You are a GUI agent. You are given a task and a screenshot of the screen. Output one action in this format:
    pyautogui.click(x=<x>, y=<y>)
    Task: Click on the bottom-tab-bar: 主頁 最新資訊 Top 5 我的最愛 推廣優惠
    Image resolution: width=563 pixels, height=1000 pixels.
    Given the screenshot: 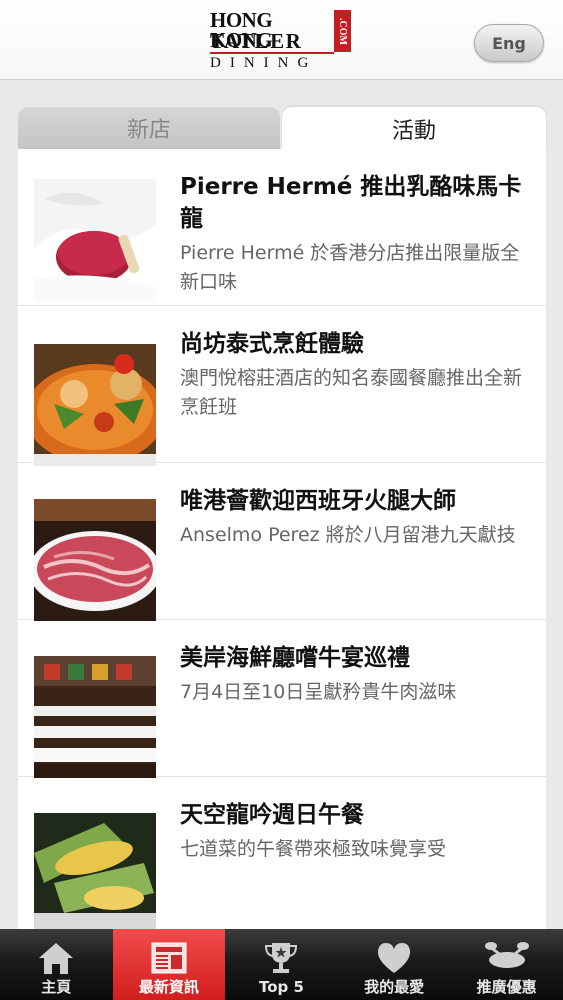 What is the action you would take?
    pyautogui.click(x=281, y=964)
    